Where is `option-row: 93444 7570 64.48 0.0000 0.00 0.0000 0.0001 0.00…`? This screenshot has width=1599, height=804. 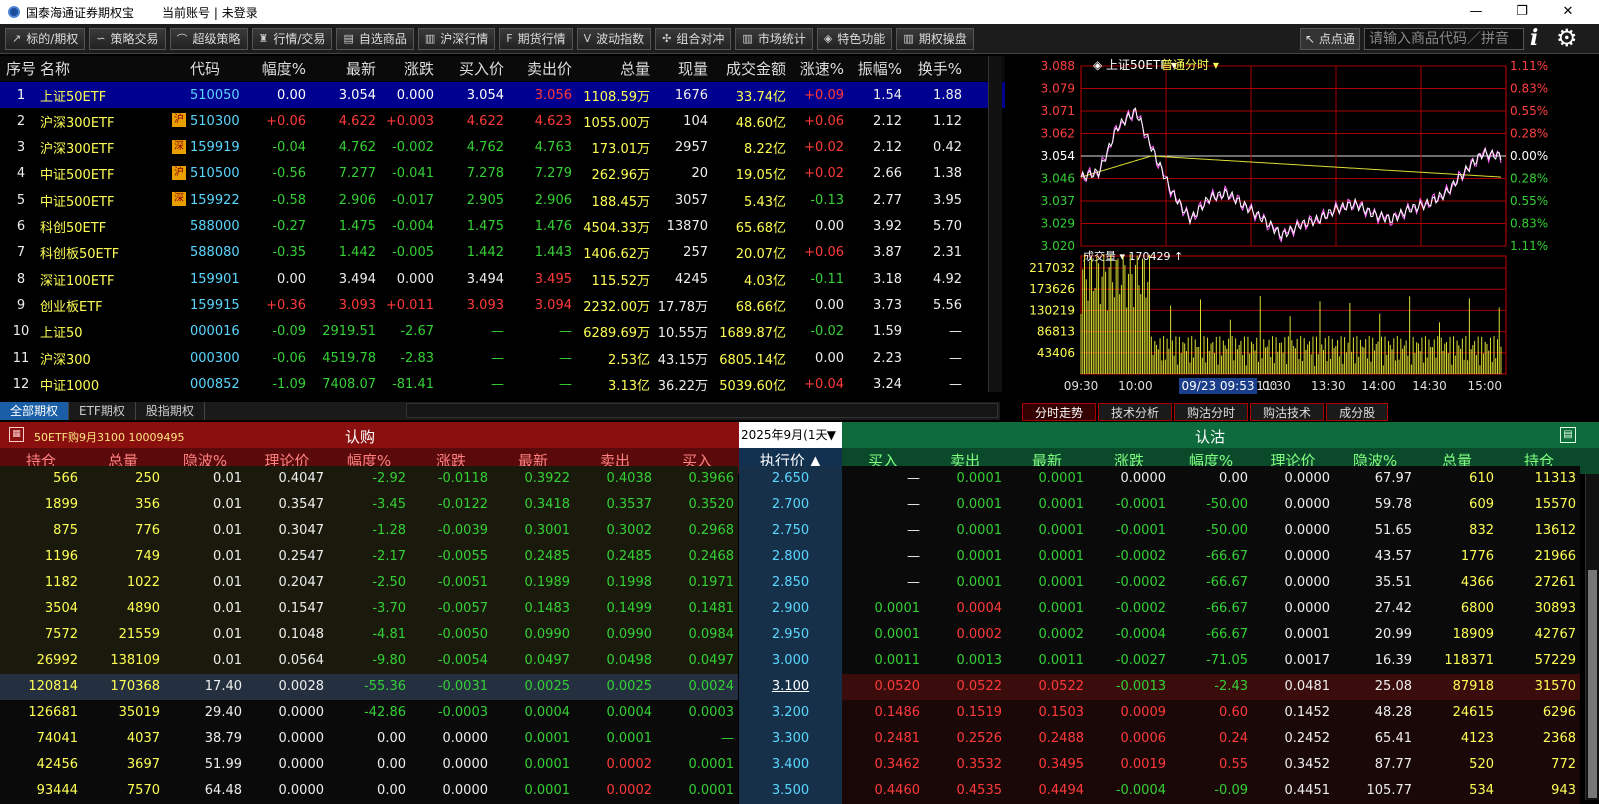 option-row: 93444 7570 64.48 0.0000 0.00 0.0000 0.0001 0.00… is located at coordinates (792, 791).